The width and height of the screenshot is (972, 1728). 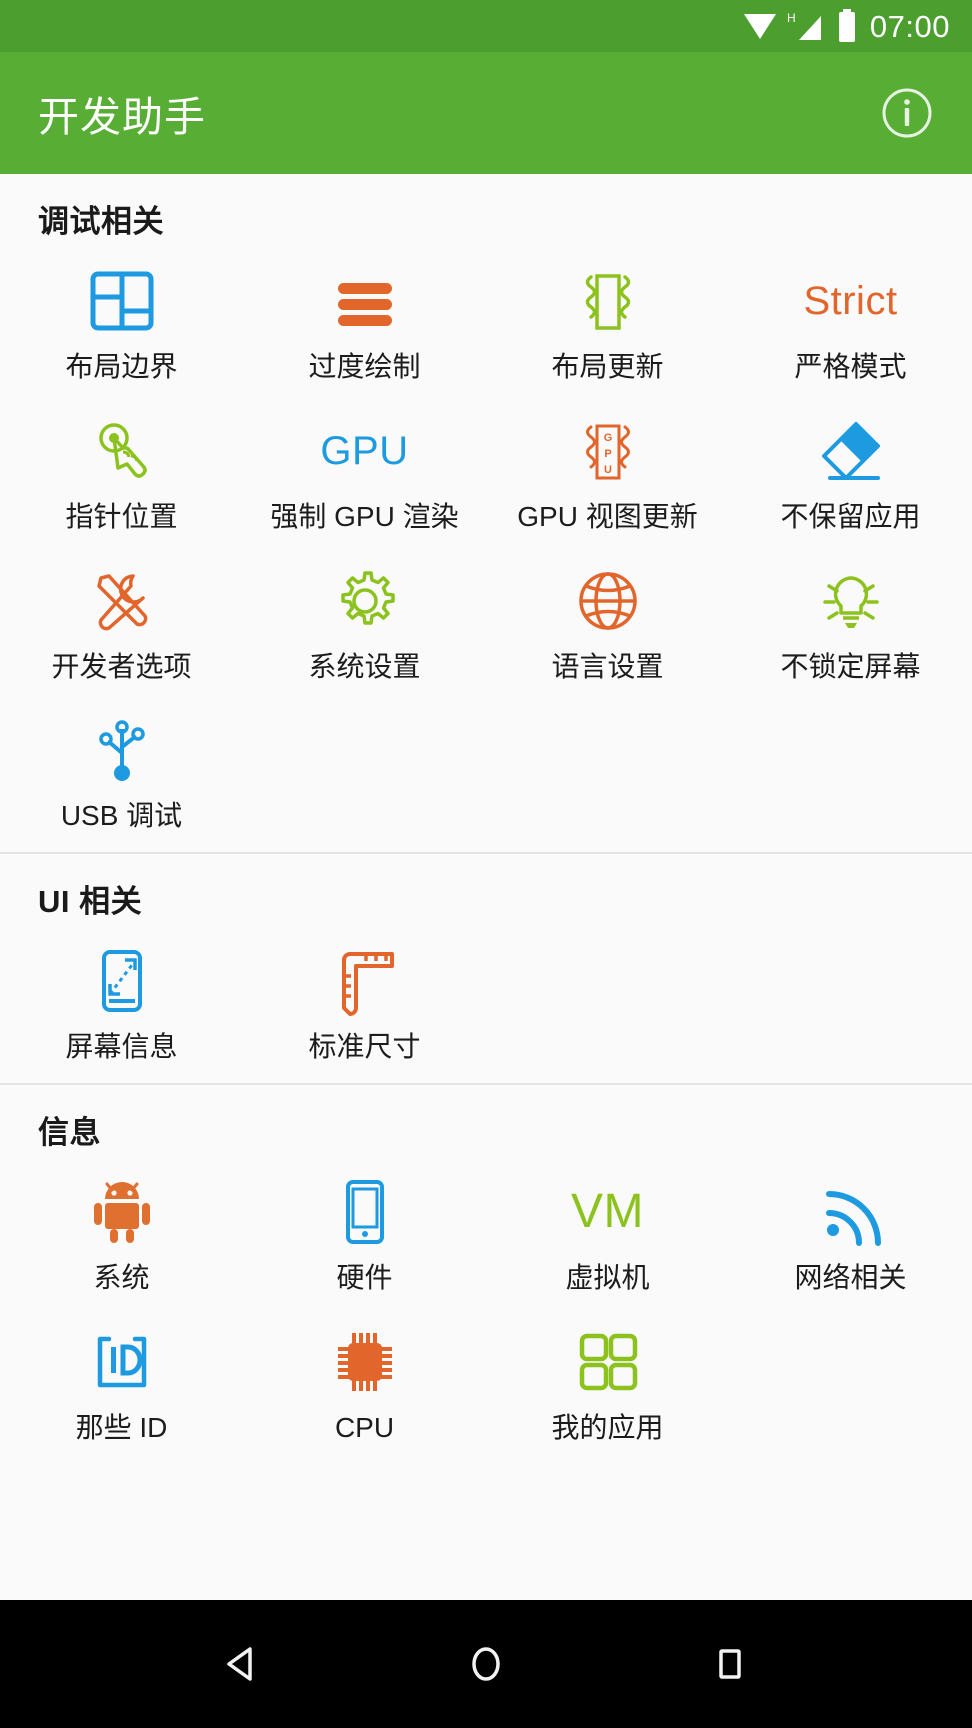 What do you see at coordinates (364, 1427) in the screenshot?
I see `item-label: CPU` at bounding box center [364, 1427].